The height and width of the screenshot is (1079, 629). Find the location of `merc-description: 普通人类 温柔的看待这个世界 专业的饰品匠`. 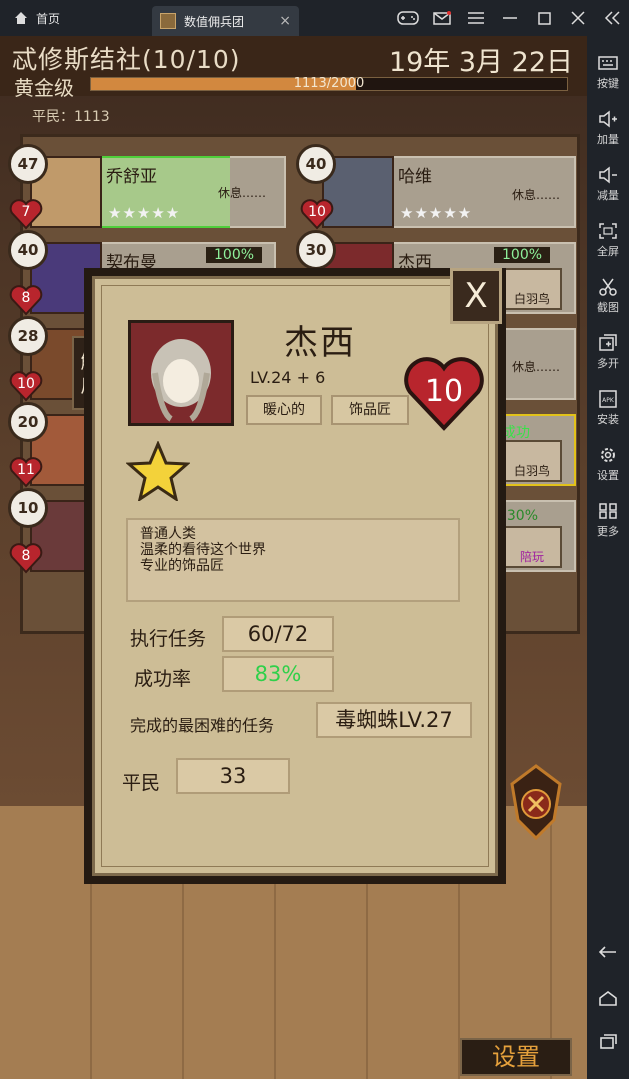

merc-description: 普通人类 温柔的看待这个世界 专业的饰品匠 is located at coordinates (293, 560).